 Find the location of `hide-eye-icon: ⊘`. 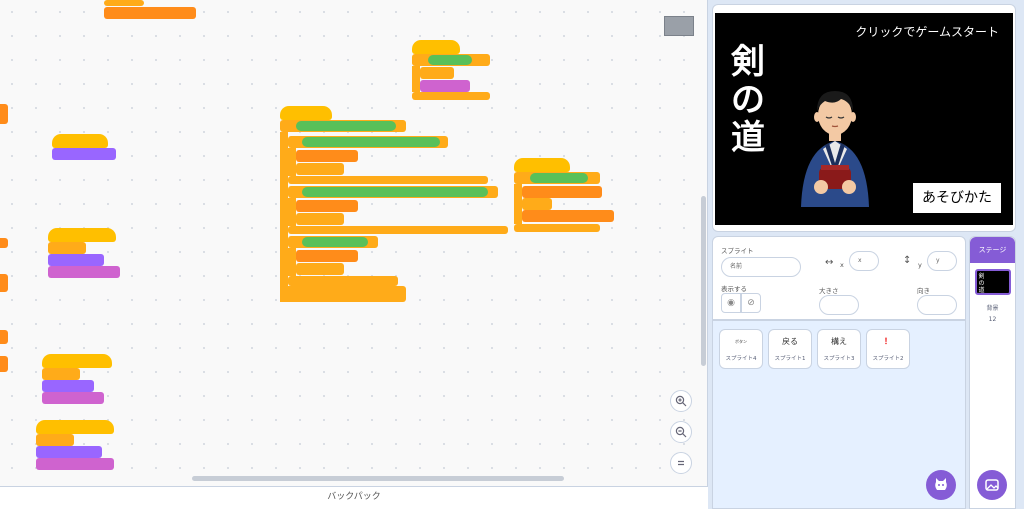

hide-eye-icon: ⊘ is located at coordinates (751, 303).